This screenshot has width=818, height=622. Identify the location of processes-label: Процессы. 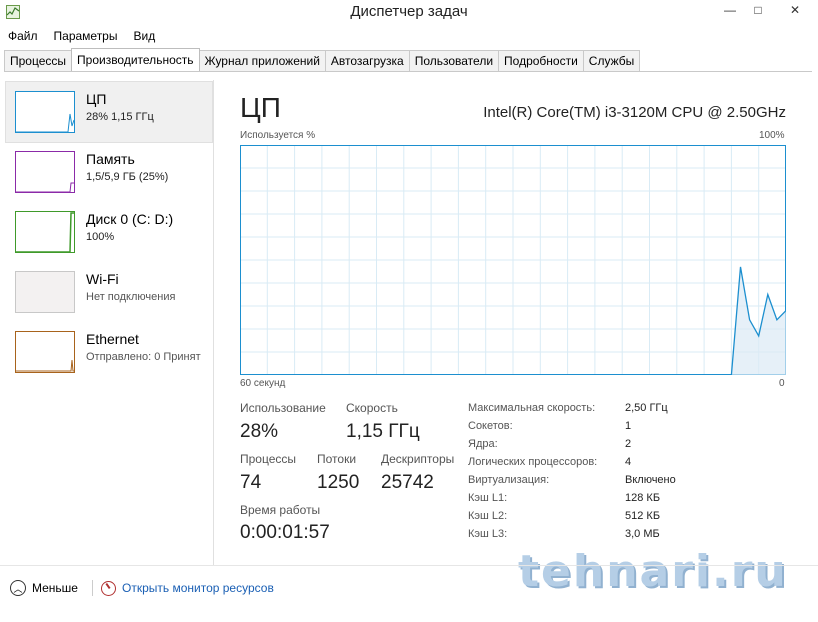
(268, 459).